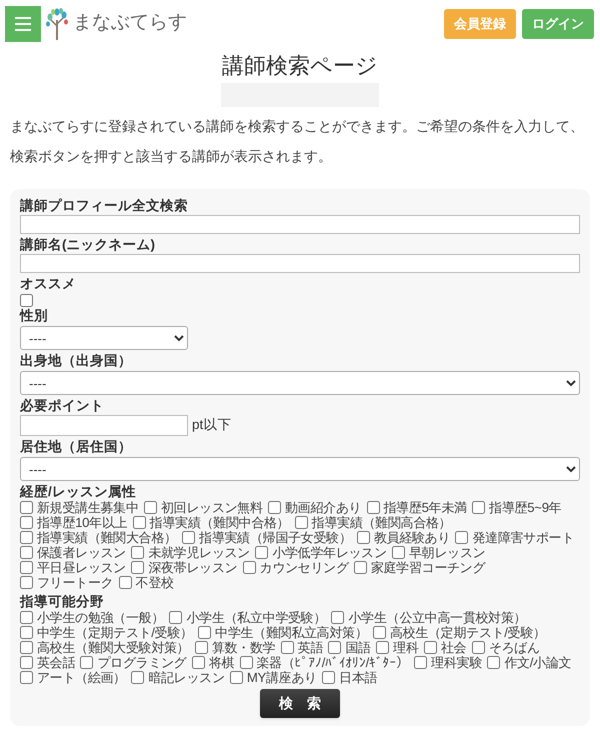 The height and width of the screenshot is (747, 600). What do you see at coordinates (211, 507) in the screenshot?
I see `checkbox-label: 初回レッスン無料` at bounding box center [211, 507].